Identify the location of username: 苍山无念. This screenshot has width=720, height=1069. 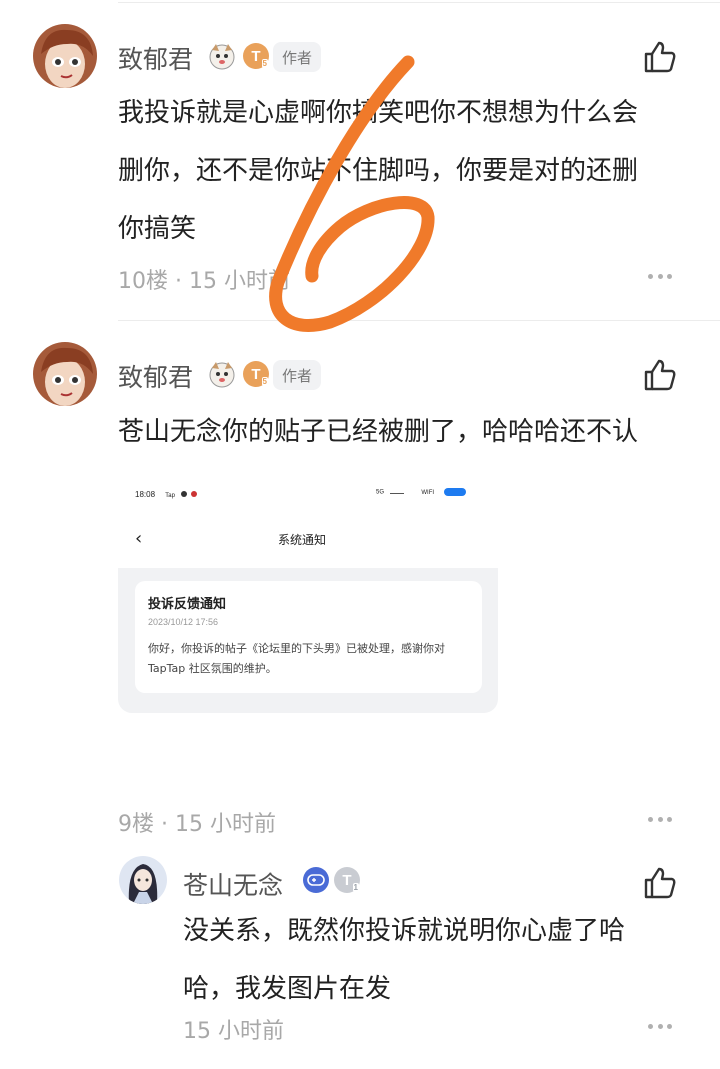
(233, 884).